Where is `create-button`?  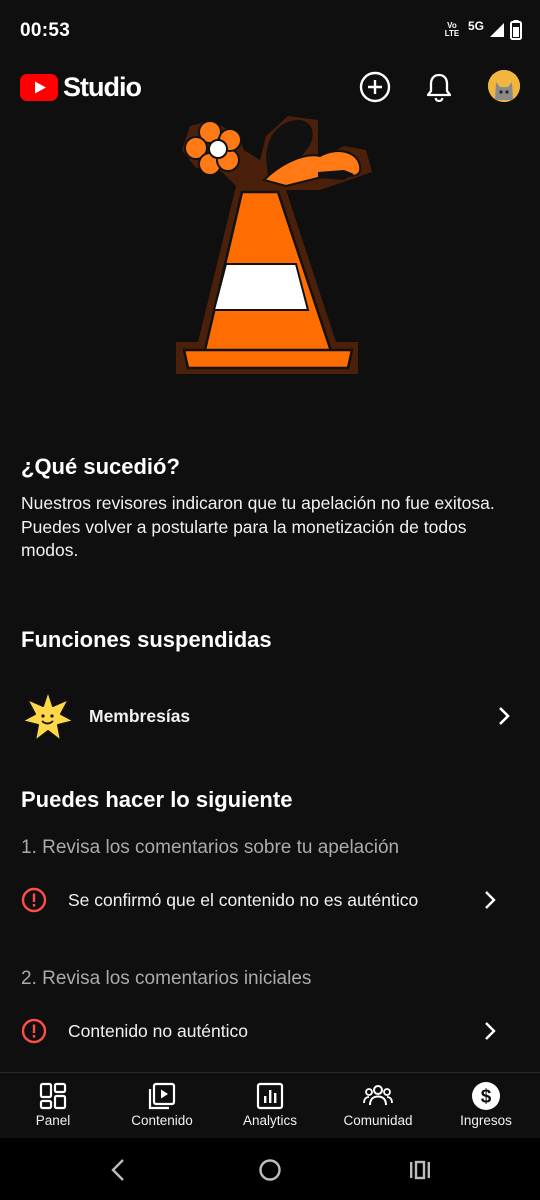 create-button is located at coordinates (375, 87).